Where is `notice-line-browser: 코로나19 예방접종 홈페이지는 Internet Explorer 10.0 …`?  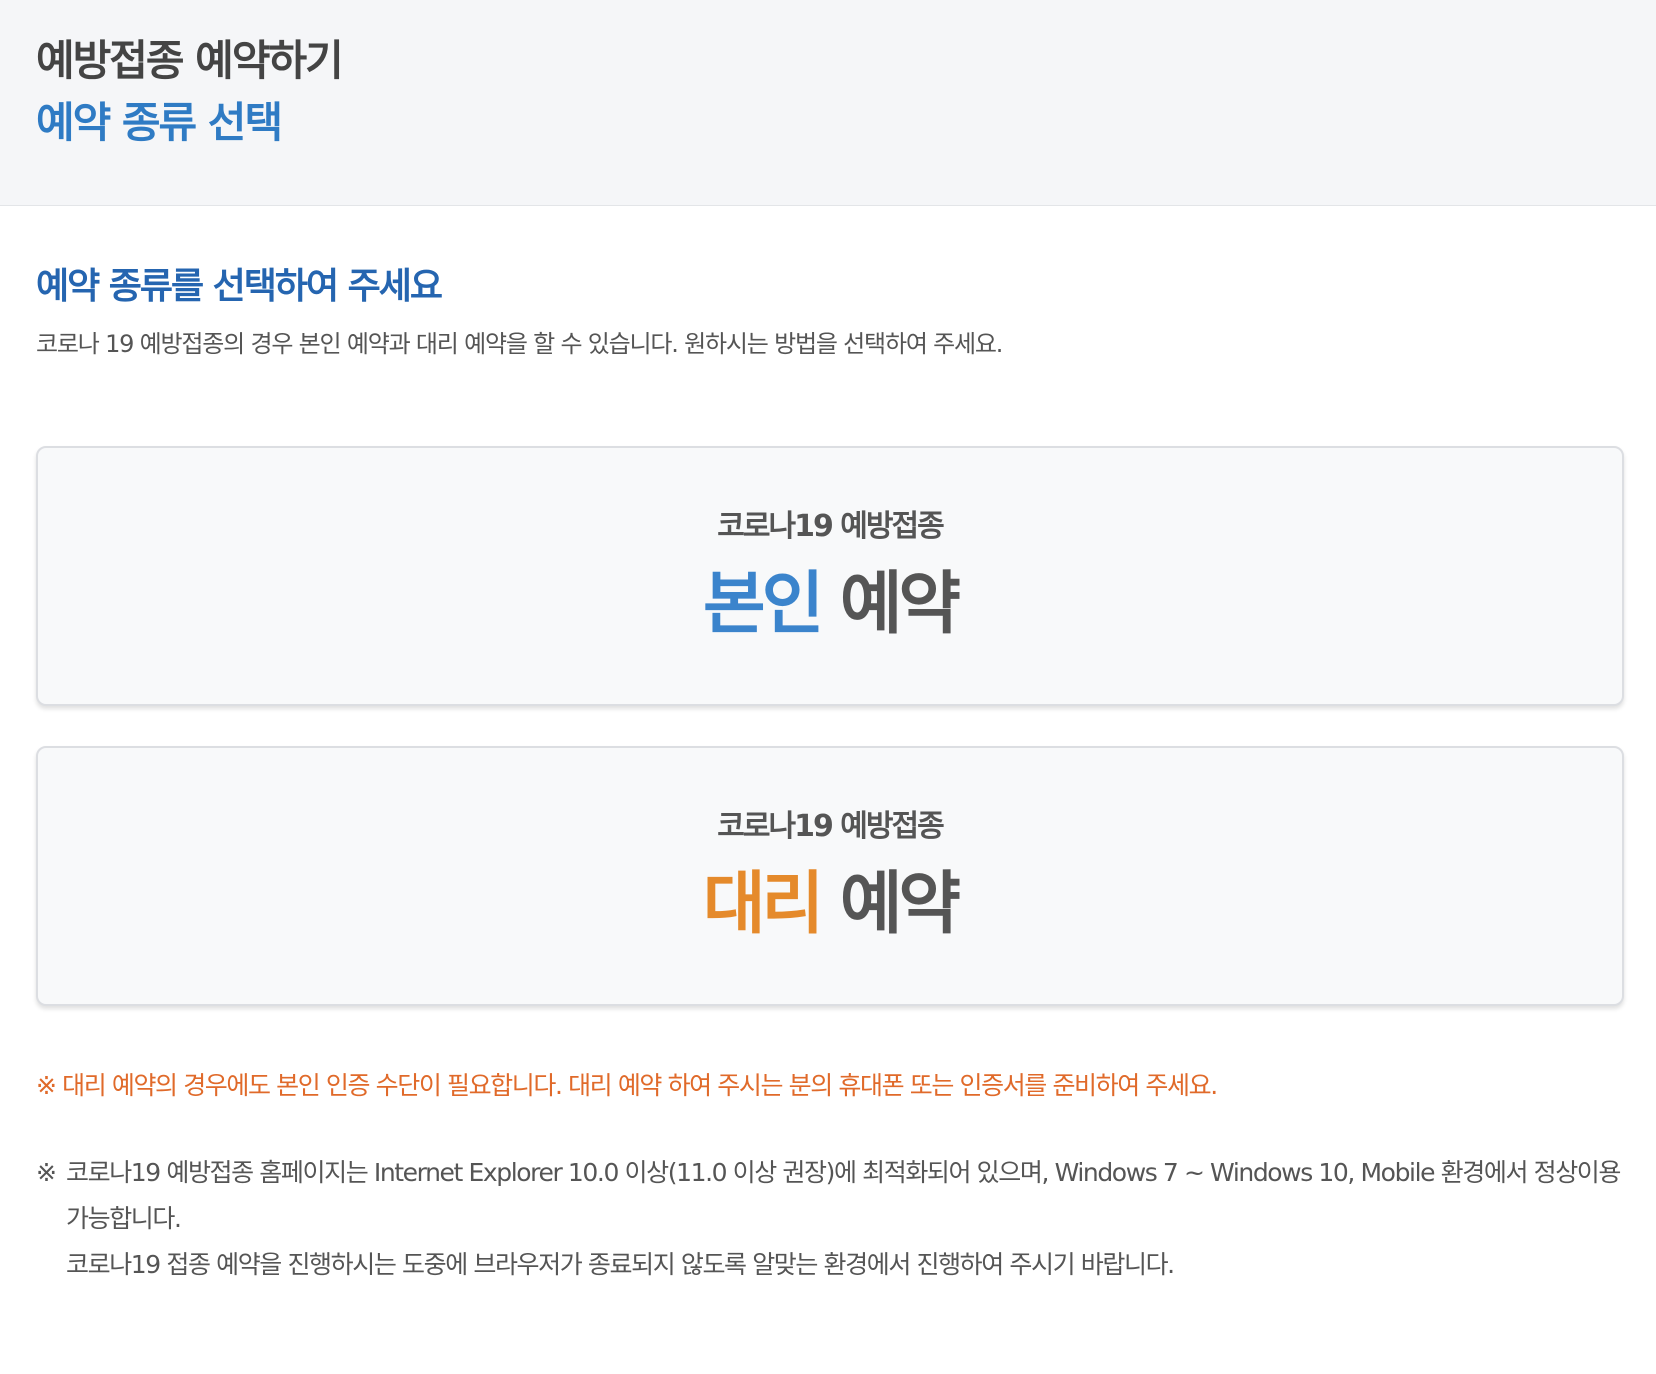
notice-line-browser: 코로나19 예방접종 홈페이지는 Internet Explorer 10.0 … is located at coordinates (843, 1195).